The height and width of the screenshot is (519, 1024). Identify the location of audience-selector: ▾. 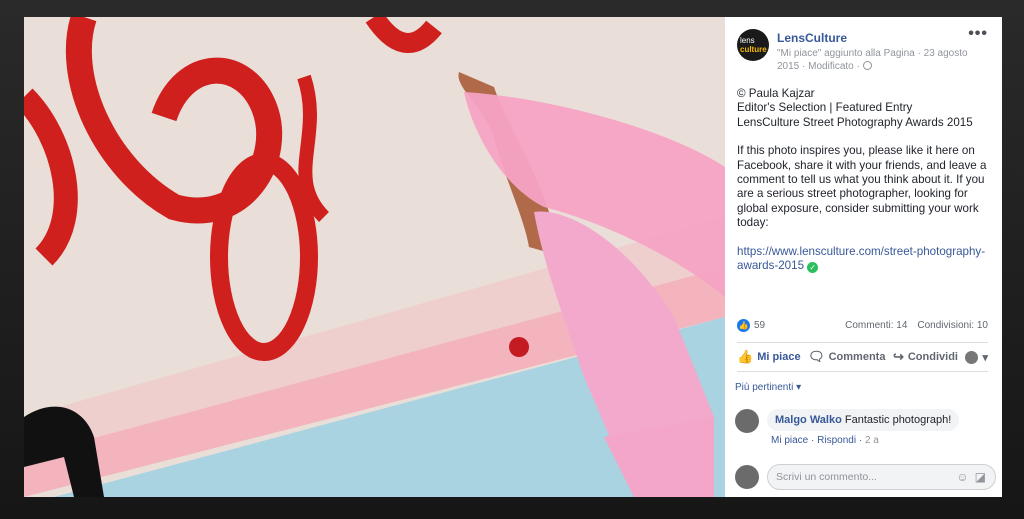
(976, 357).